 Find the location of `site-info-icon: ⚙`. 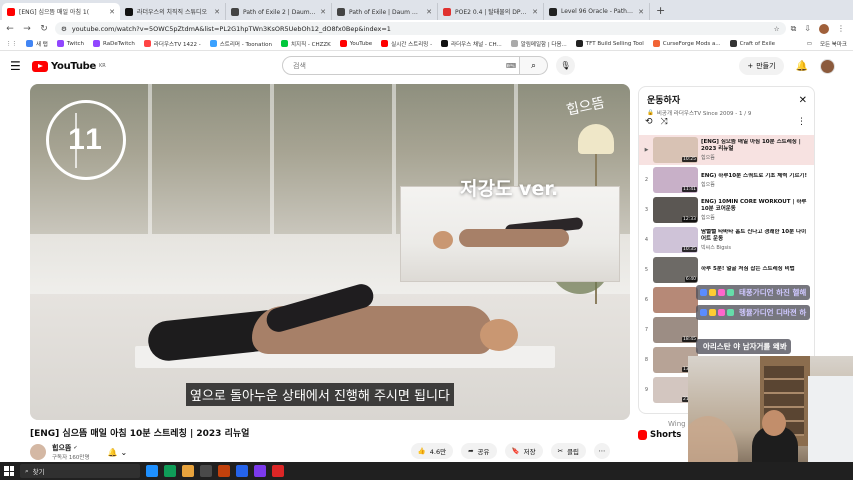

site-info-icon: ⚙ is located at coordinates (64, 29).